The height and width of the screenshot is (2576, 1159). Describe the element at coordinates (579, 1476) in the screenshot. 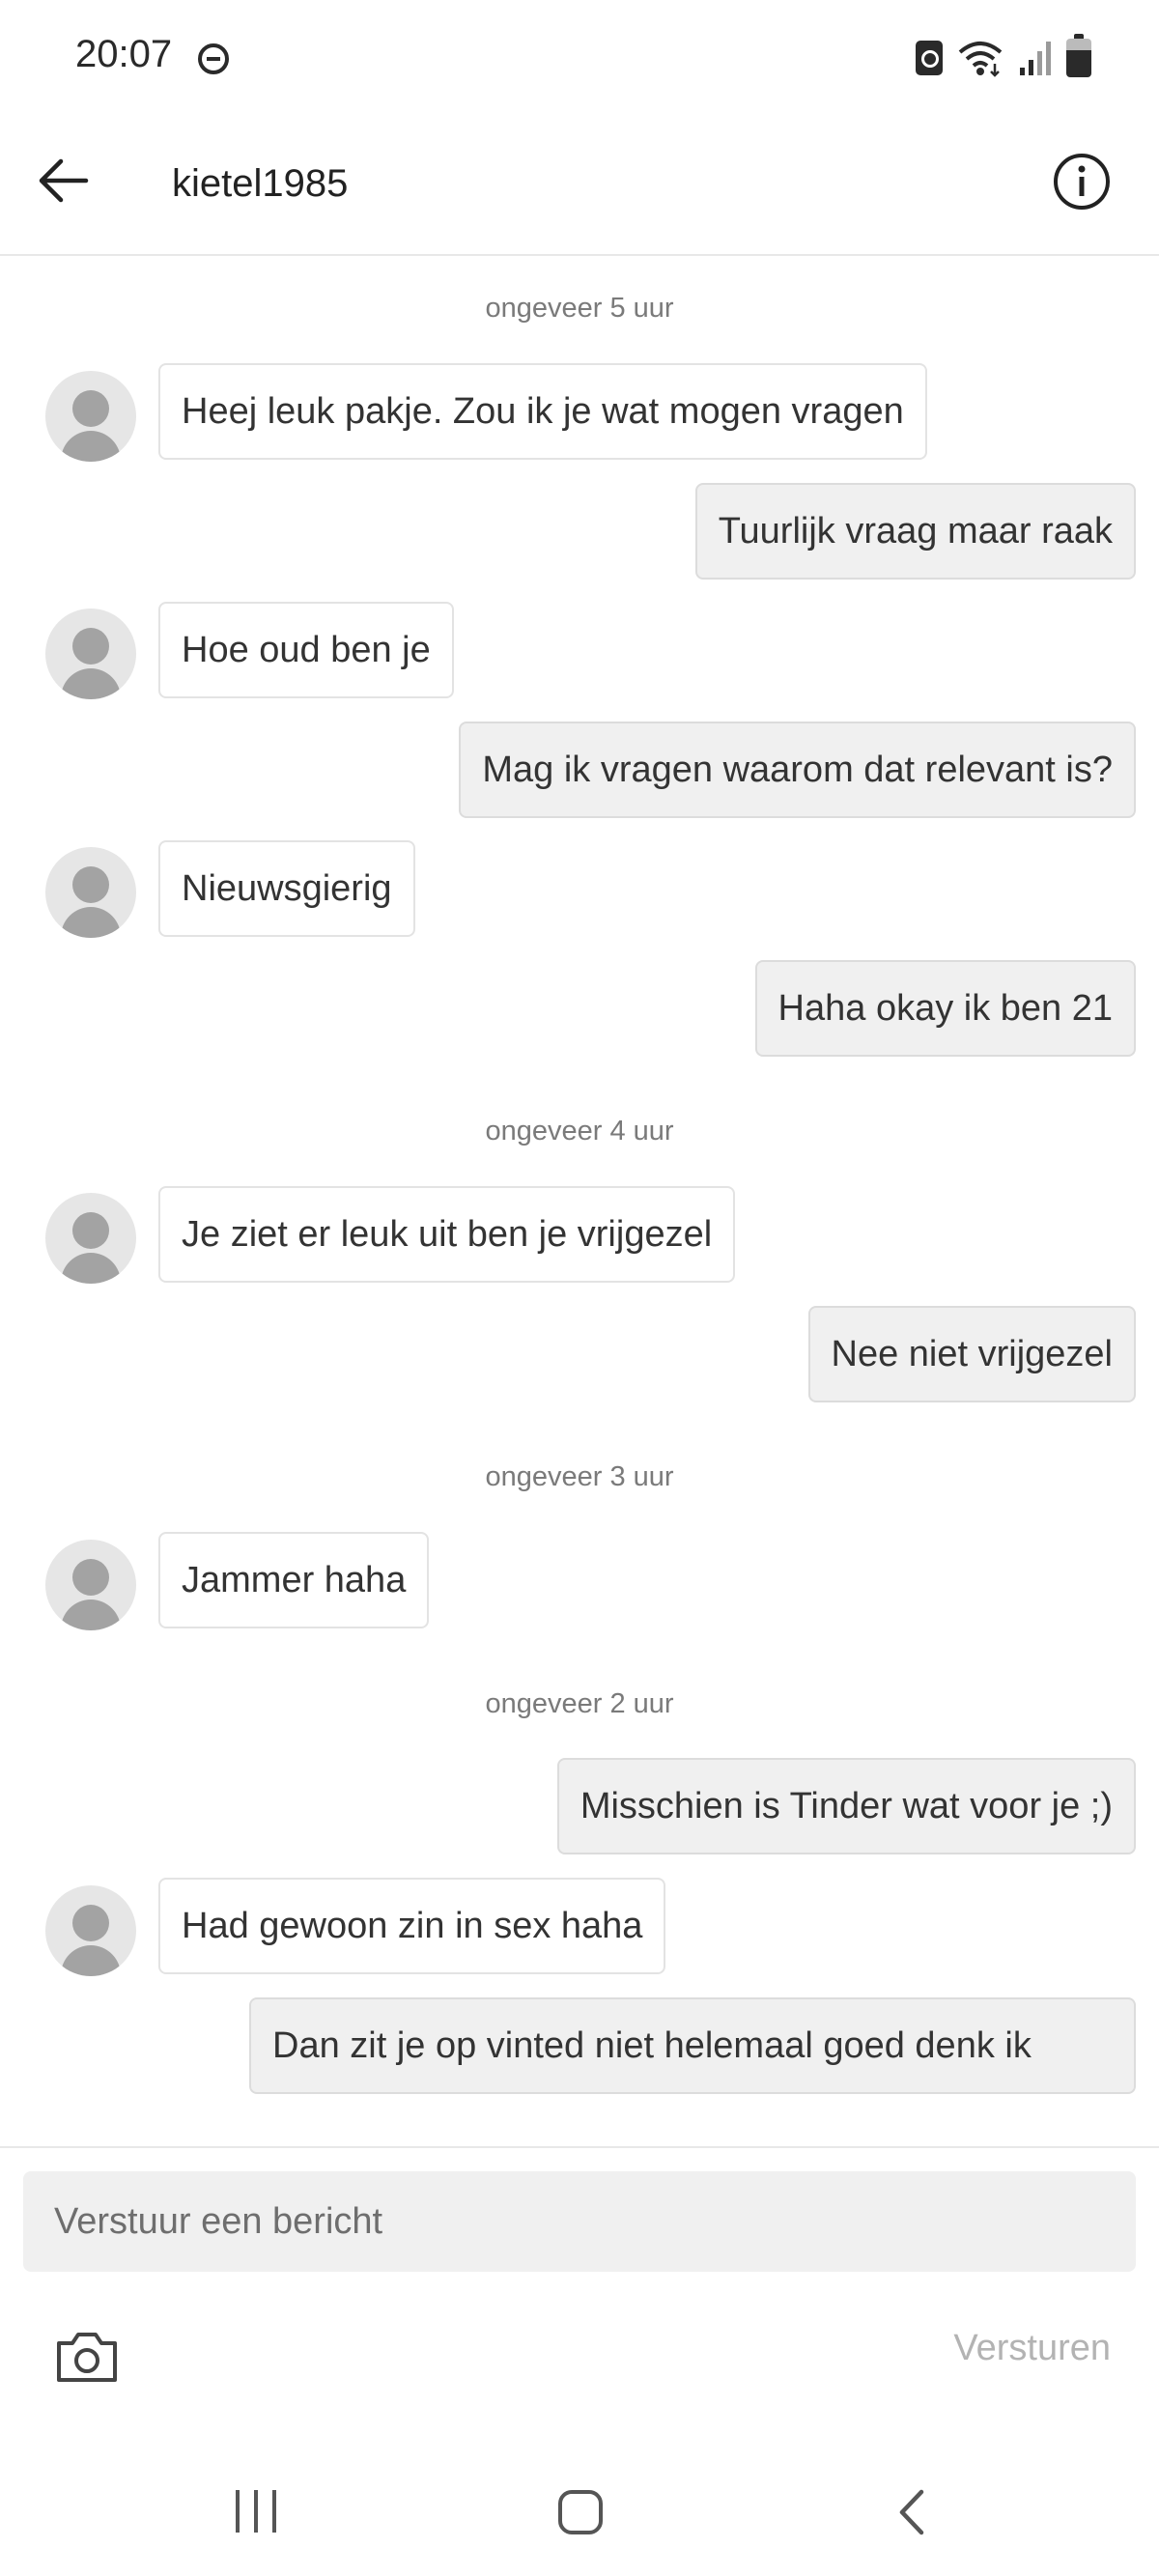

I see `timestamp: ongeveer 3 uur` at that location.